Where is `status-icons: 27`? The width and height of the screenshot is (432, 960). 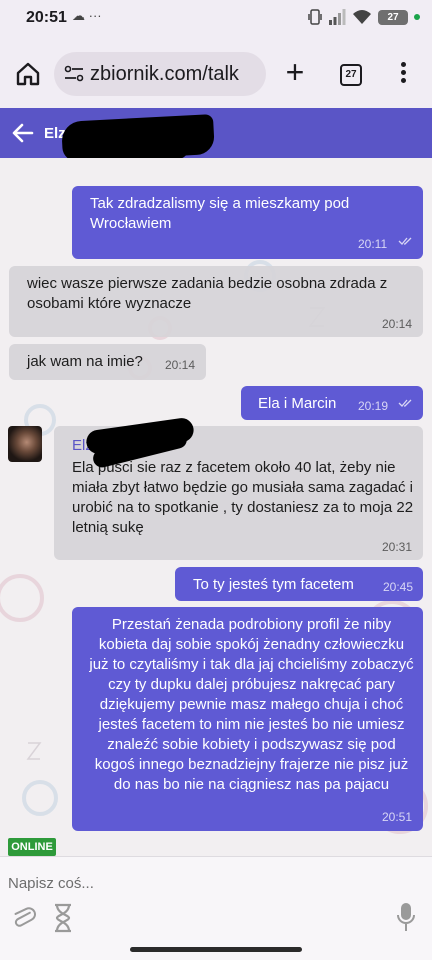
status-icons: 27 is located at coordinates (364, 17).